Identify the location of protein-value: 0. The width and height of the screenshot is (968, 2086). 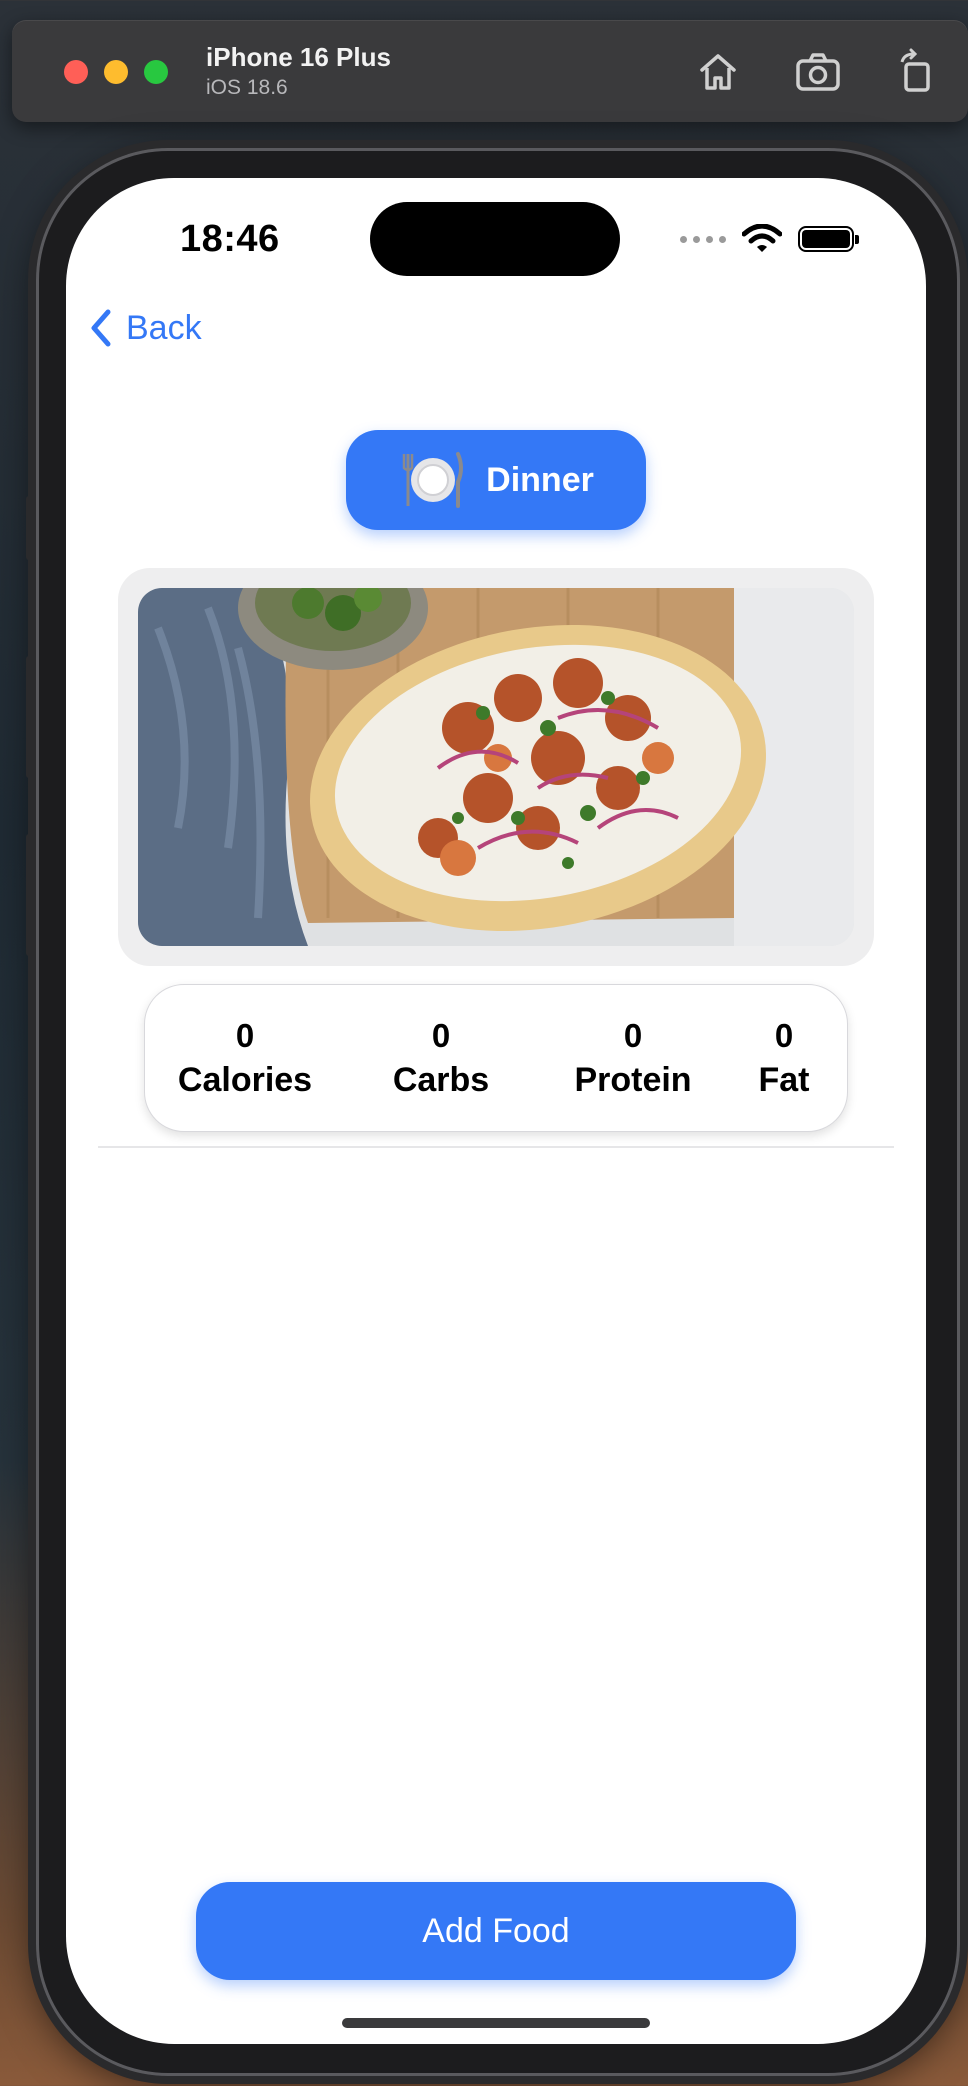
(633, 1035).